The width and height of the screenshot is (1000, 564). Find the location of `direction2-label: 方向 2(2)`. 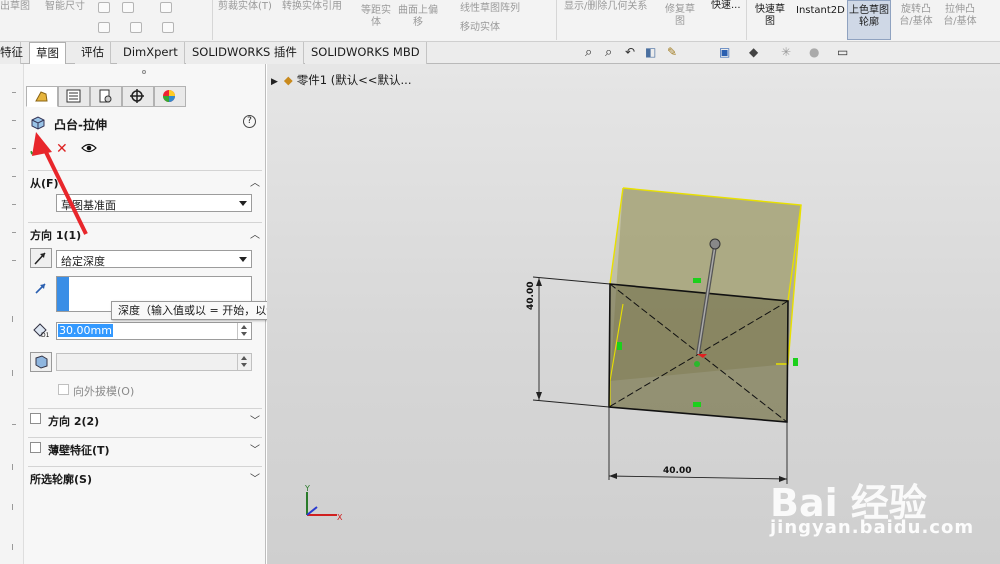

direction2-label: 方向 2(2) is located at coordinates (74, 421).